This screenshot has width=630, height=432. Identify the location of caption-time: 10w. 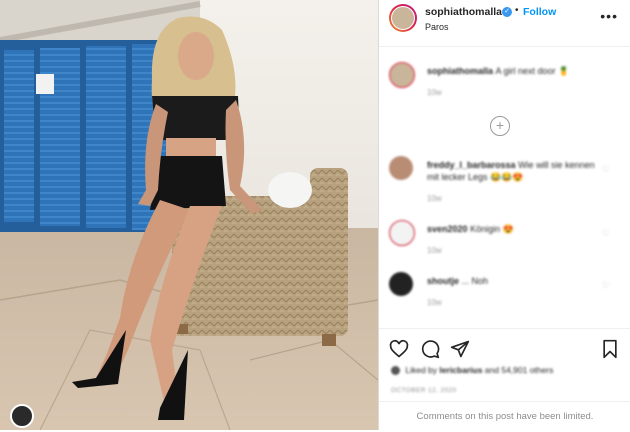
(434, 92).